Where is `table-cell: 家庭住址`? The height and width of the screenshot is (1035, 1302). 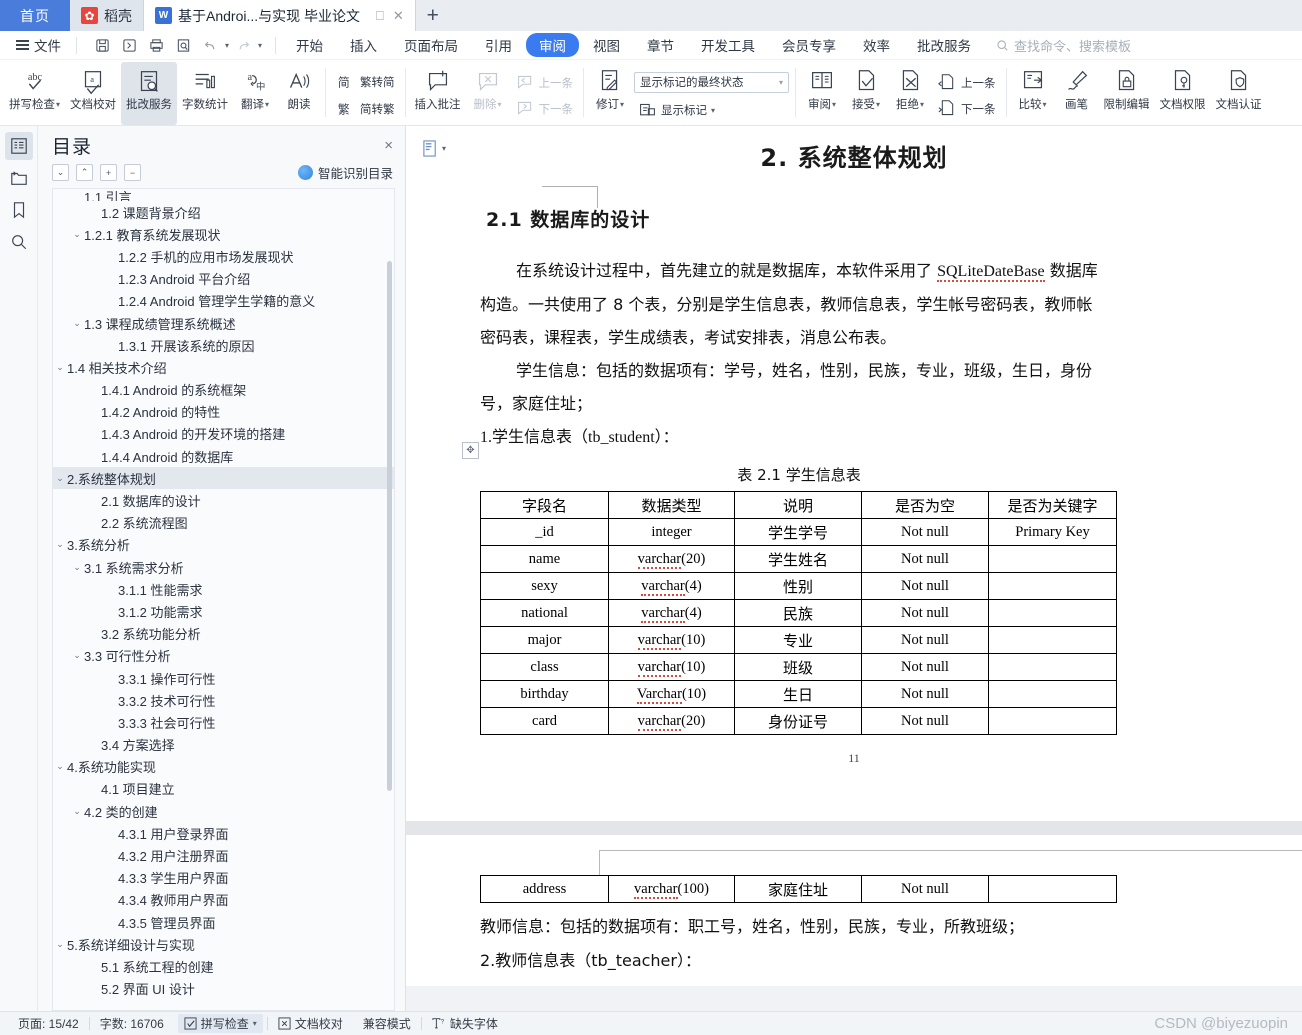 table-cell: 家庭住址 is located at coordinates (798, 889).